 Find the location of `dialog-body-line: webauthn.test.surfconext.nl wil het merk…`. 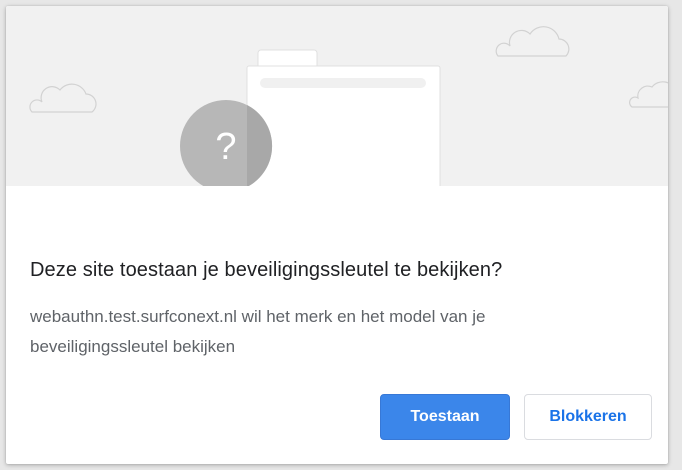

dialog-body-line: webauthn.test.surfconext.nl wil het merk… is located at coordinates (258, 316).